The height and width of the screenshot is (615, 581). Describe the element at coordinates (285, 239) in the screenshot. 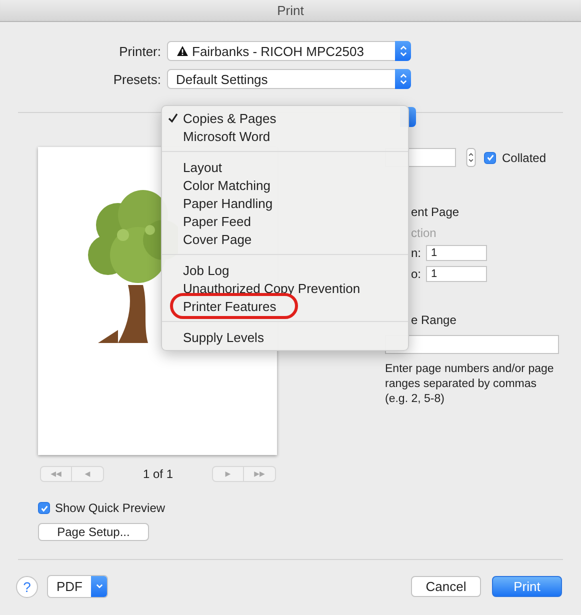

I see `menu-item: Cover Page` at that location.